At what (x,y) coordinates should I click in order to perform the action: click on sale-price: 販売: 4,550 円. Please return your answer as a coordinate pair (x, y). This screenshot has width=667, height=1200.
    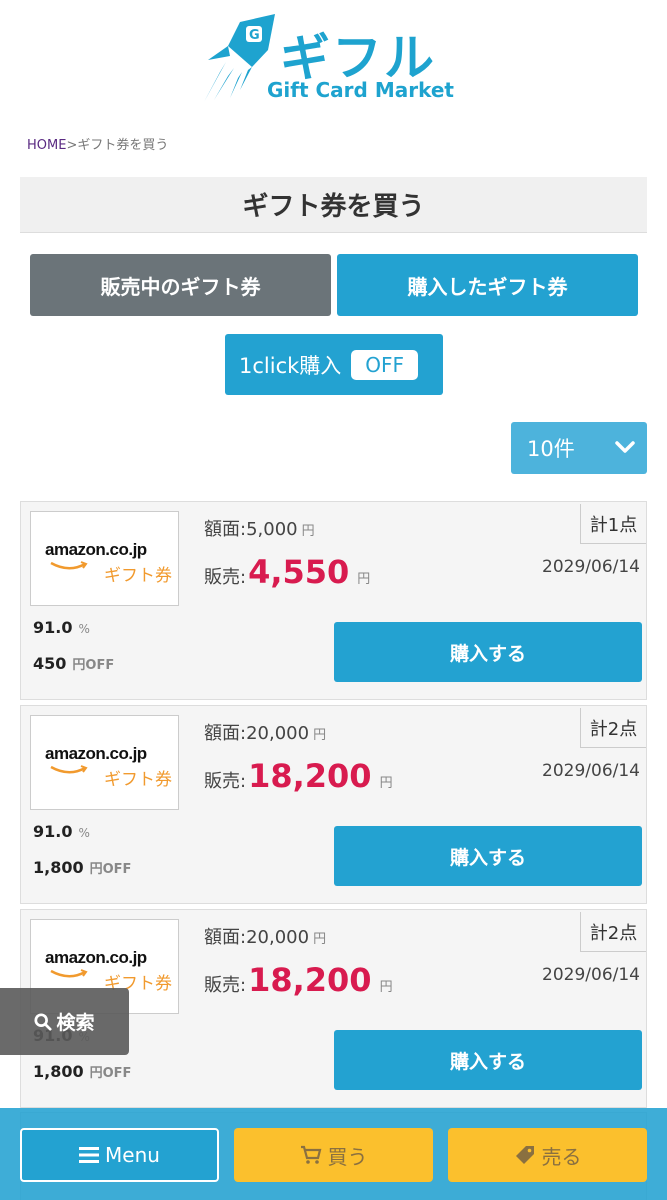
    Looking at the image, I should click on (287, 572).